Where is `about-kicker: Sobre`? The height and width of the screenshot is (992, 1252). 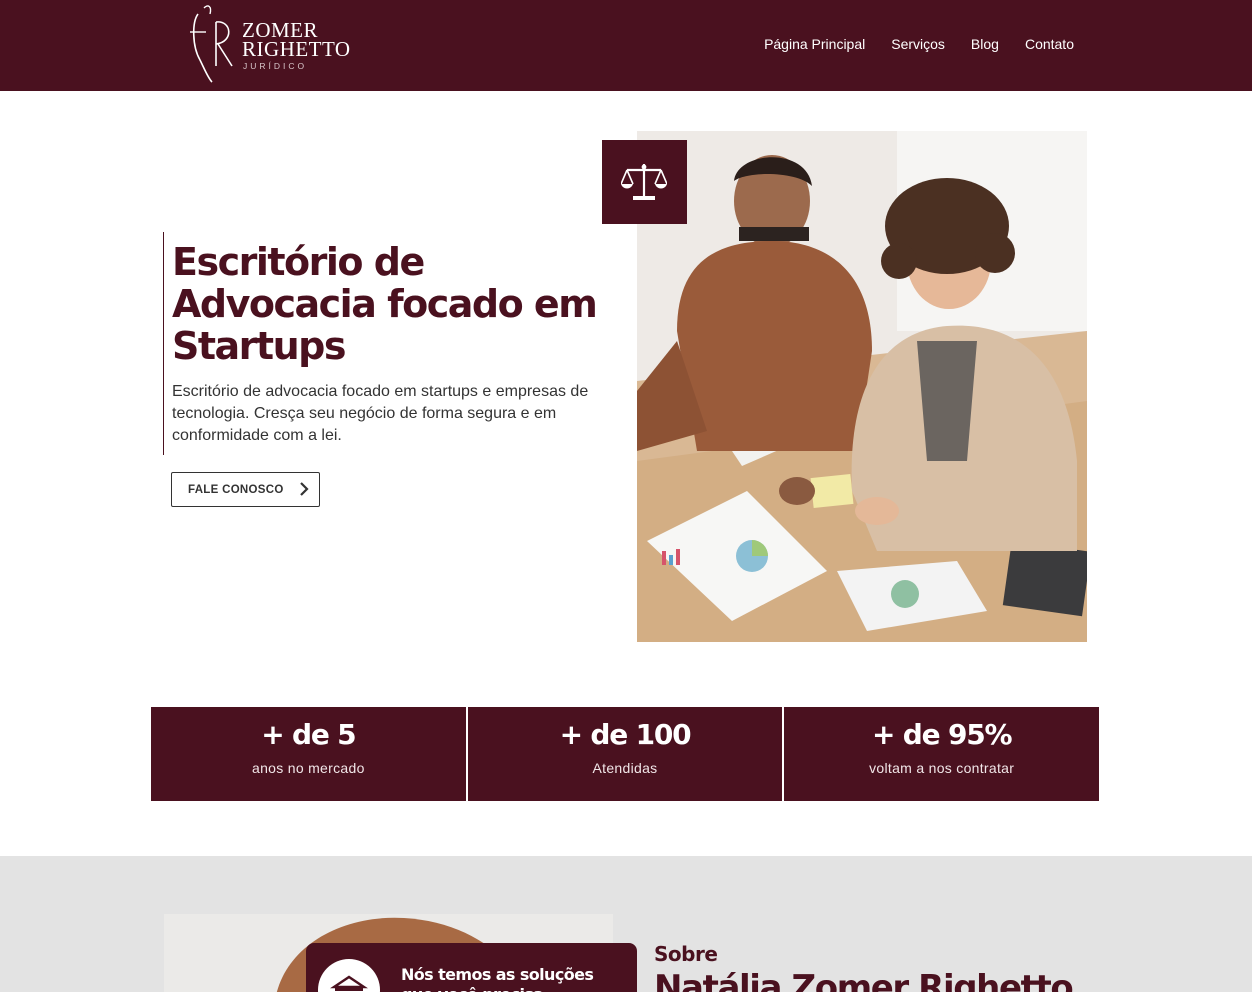
about-kicker: Sobre is located at coordinates (686, 954).